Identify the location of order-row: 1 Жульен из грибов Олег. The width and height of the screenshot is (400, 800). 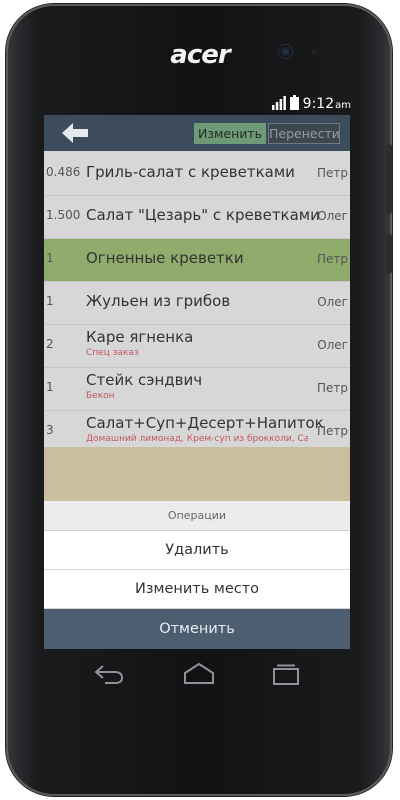
(197, 303).